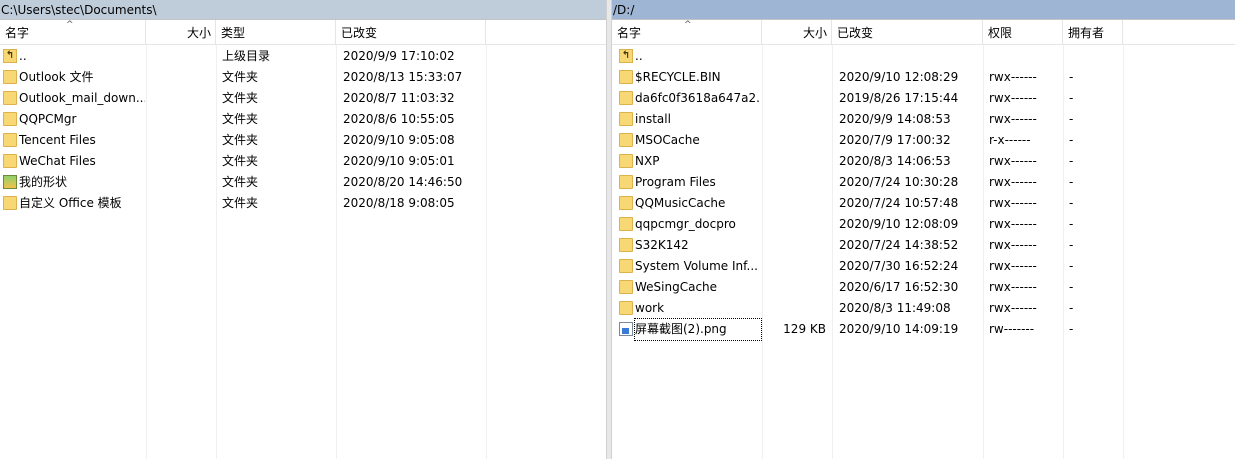  I want to click on column-permissions: 权限, so click(1023, 32).